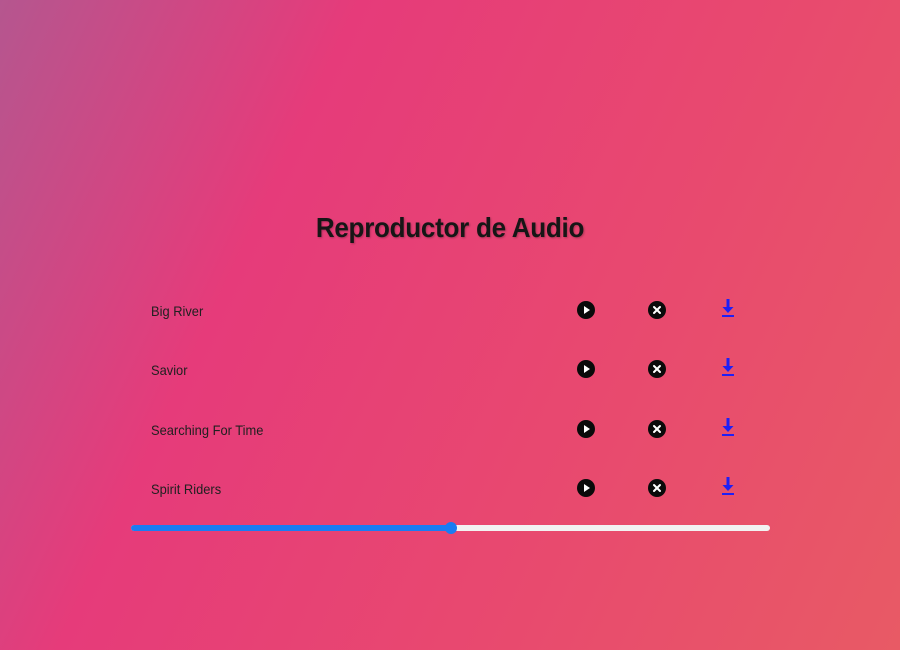 This screenshot has width=900, height=650. What do you see at coordinates (450, 227) in the screenshot?
I see `page-title: Reproductor de Audio` at bounding box center [450, 227].